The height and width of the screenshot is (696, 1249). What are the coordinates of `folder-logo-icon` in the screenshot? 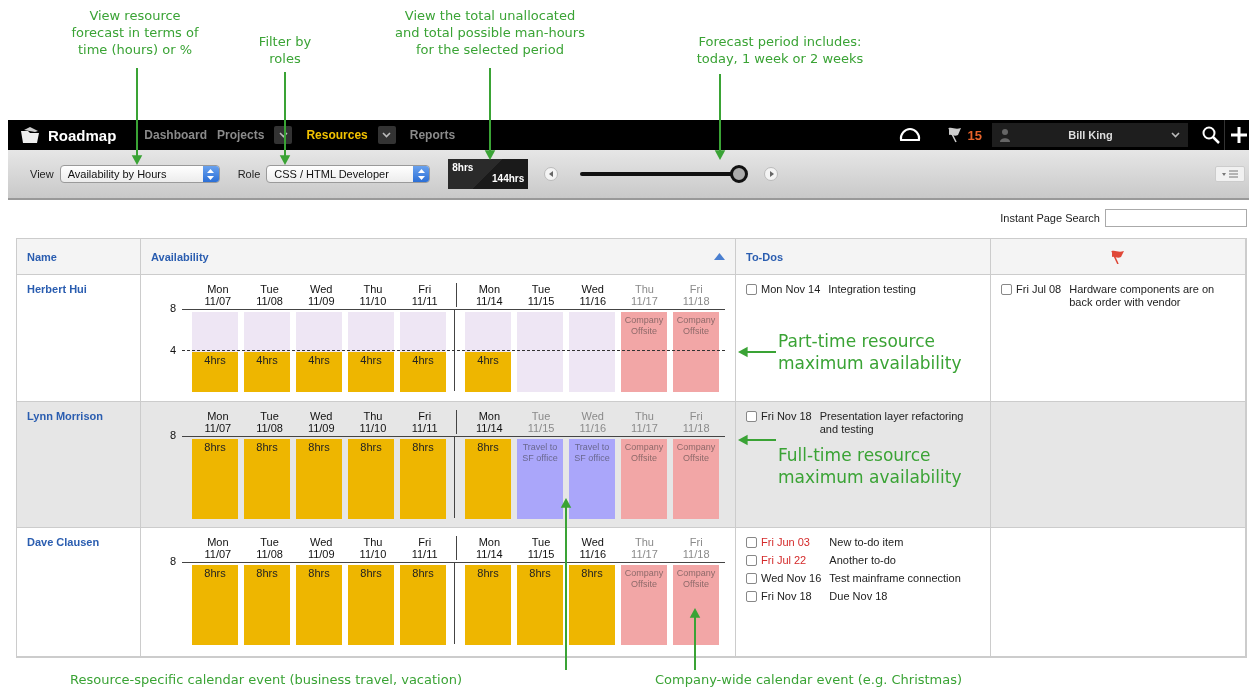 It's located at (31, 135).